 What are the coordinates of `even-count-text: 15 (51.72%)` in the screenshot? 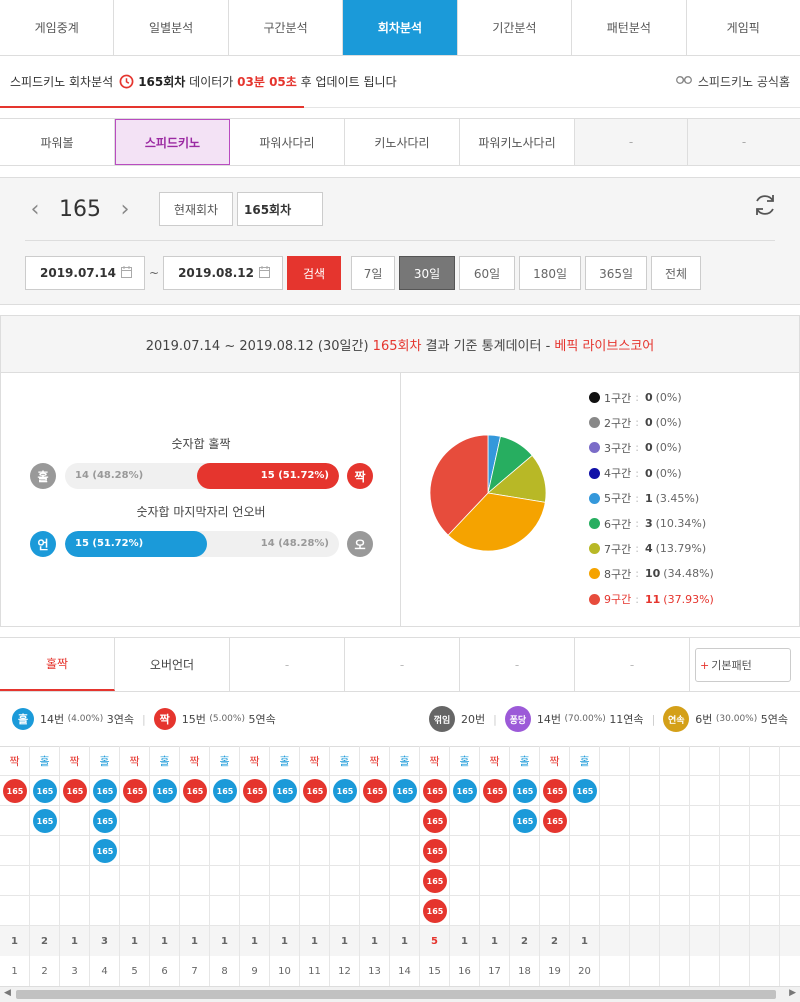 It's located at (294, 475).